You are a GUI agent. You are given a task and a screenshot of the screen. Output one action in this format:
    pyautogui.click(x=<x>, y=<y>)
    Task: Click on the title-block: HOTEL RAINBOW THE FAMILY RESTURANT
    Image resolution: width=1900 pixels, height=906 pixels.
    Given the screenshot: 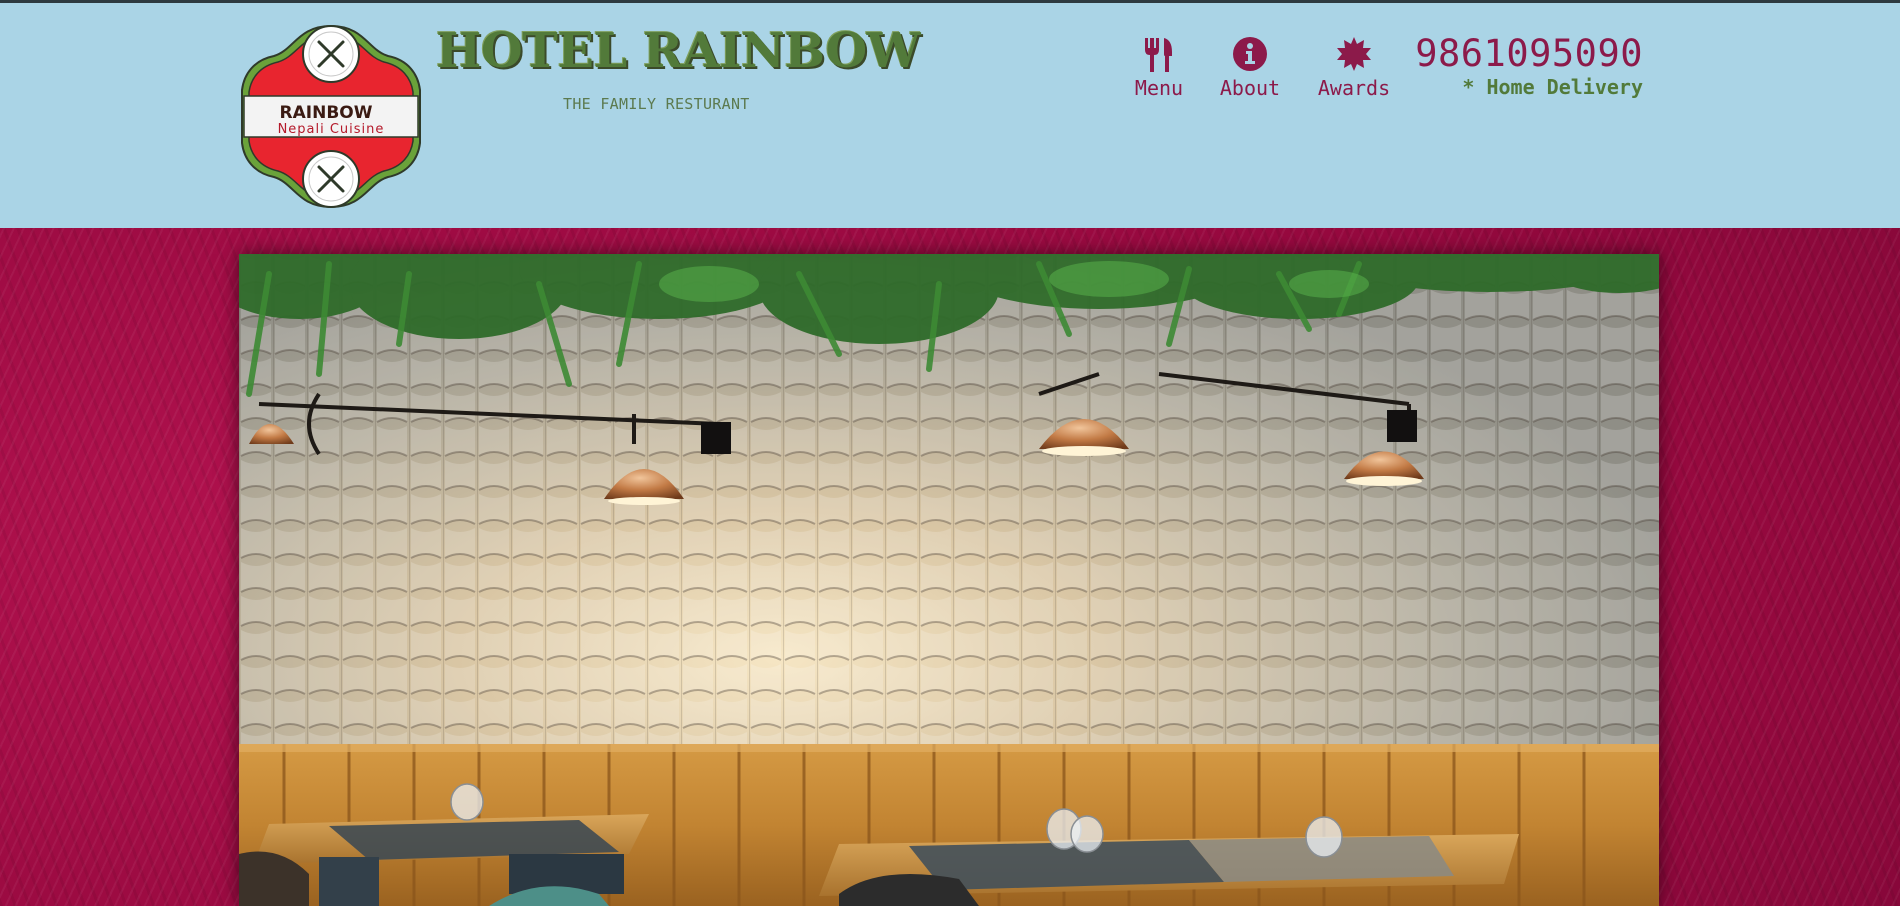 What is the action you would take?
    pyautogui.click(x=678, y=68)
    